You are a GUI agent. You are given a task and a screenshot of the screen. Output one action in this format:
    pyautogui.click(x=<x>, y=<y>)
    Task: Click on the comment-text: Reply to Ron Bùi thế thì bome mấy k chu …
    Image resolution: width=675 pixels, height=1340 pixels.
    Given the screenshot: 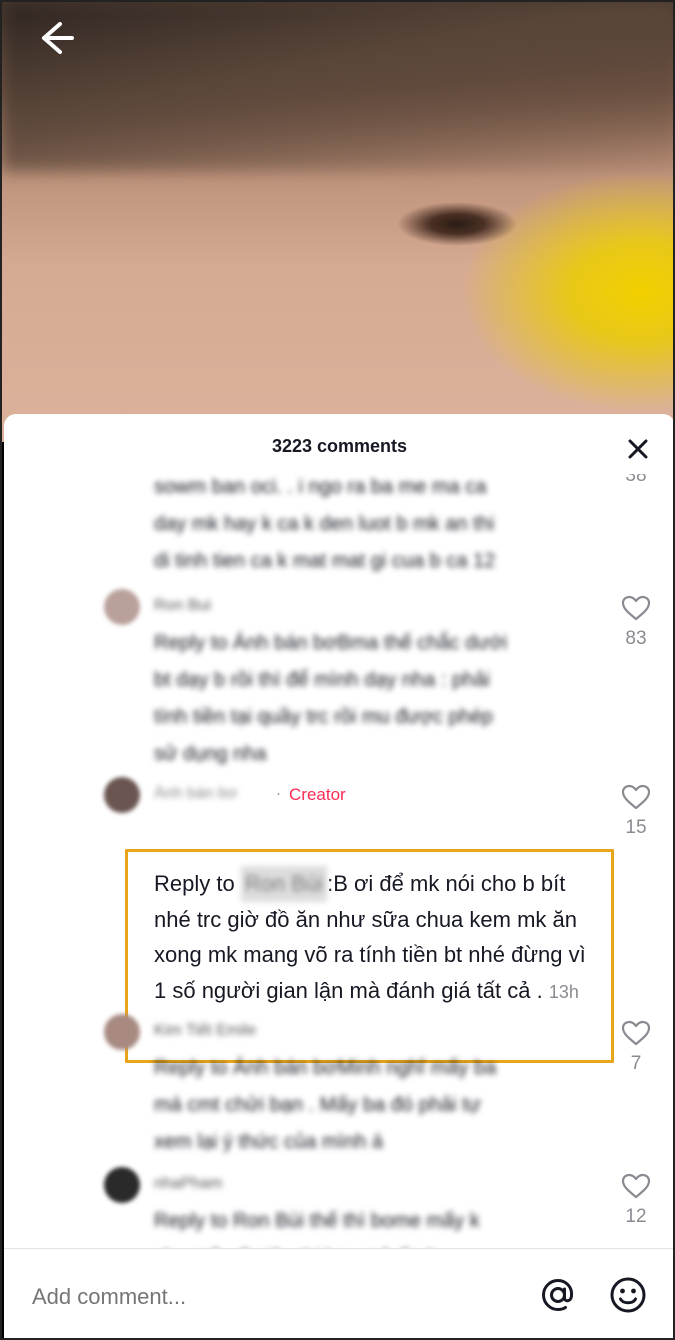 What is the action you would take?
    pyautogui.click(x=317, y=1231)
    